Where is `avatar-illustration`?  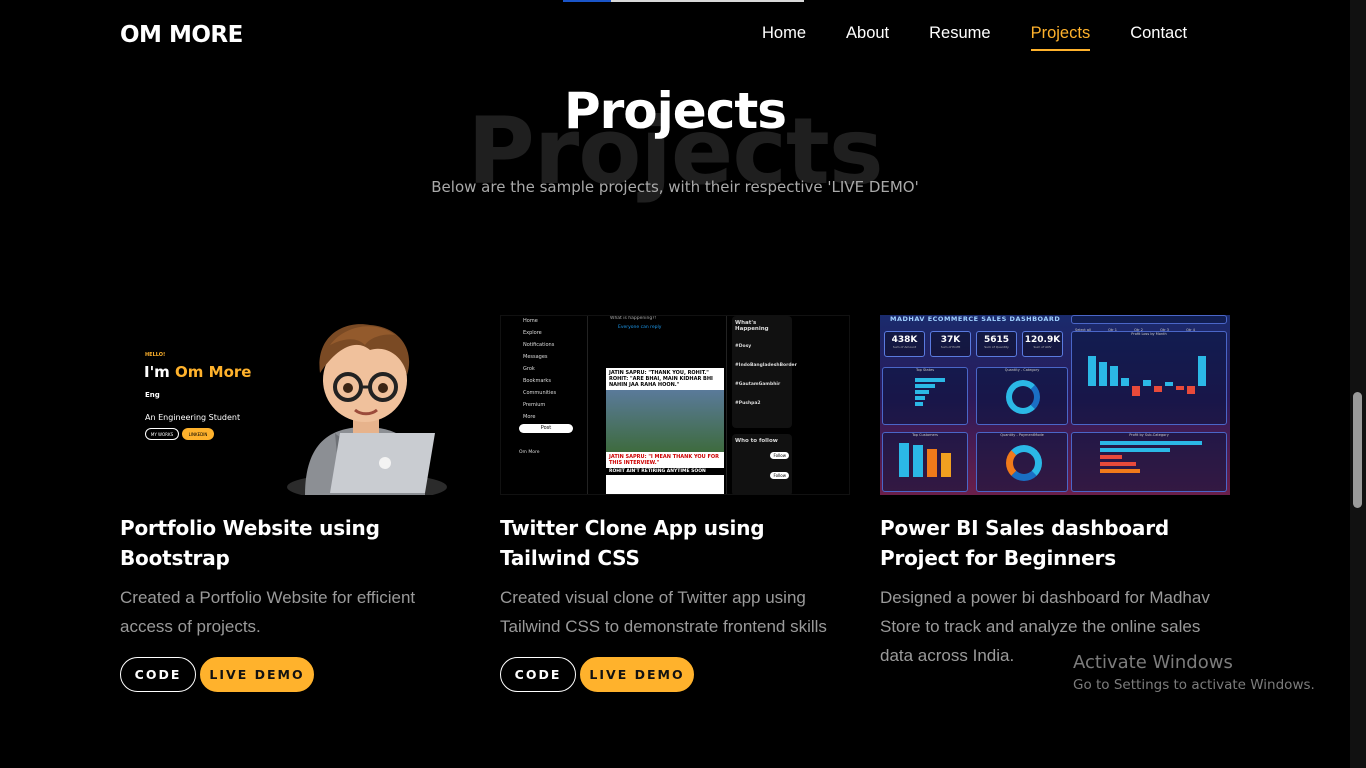
avatar-illustration is located at coordinates (367, 409).